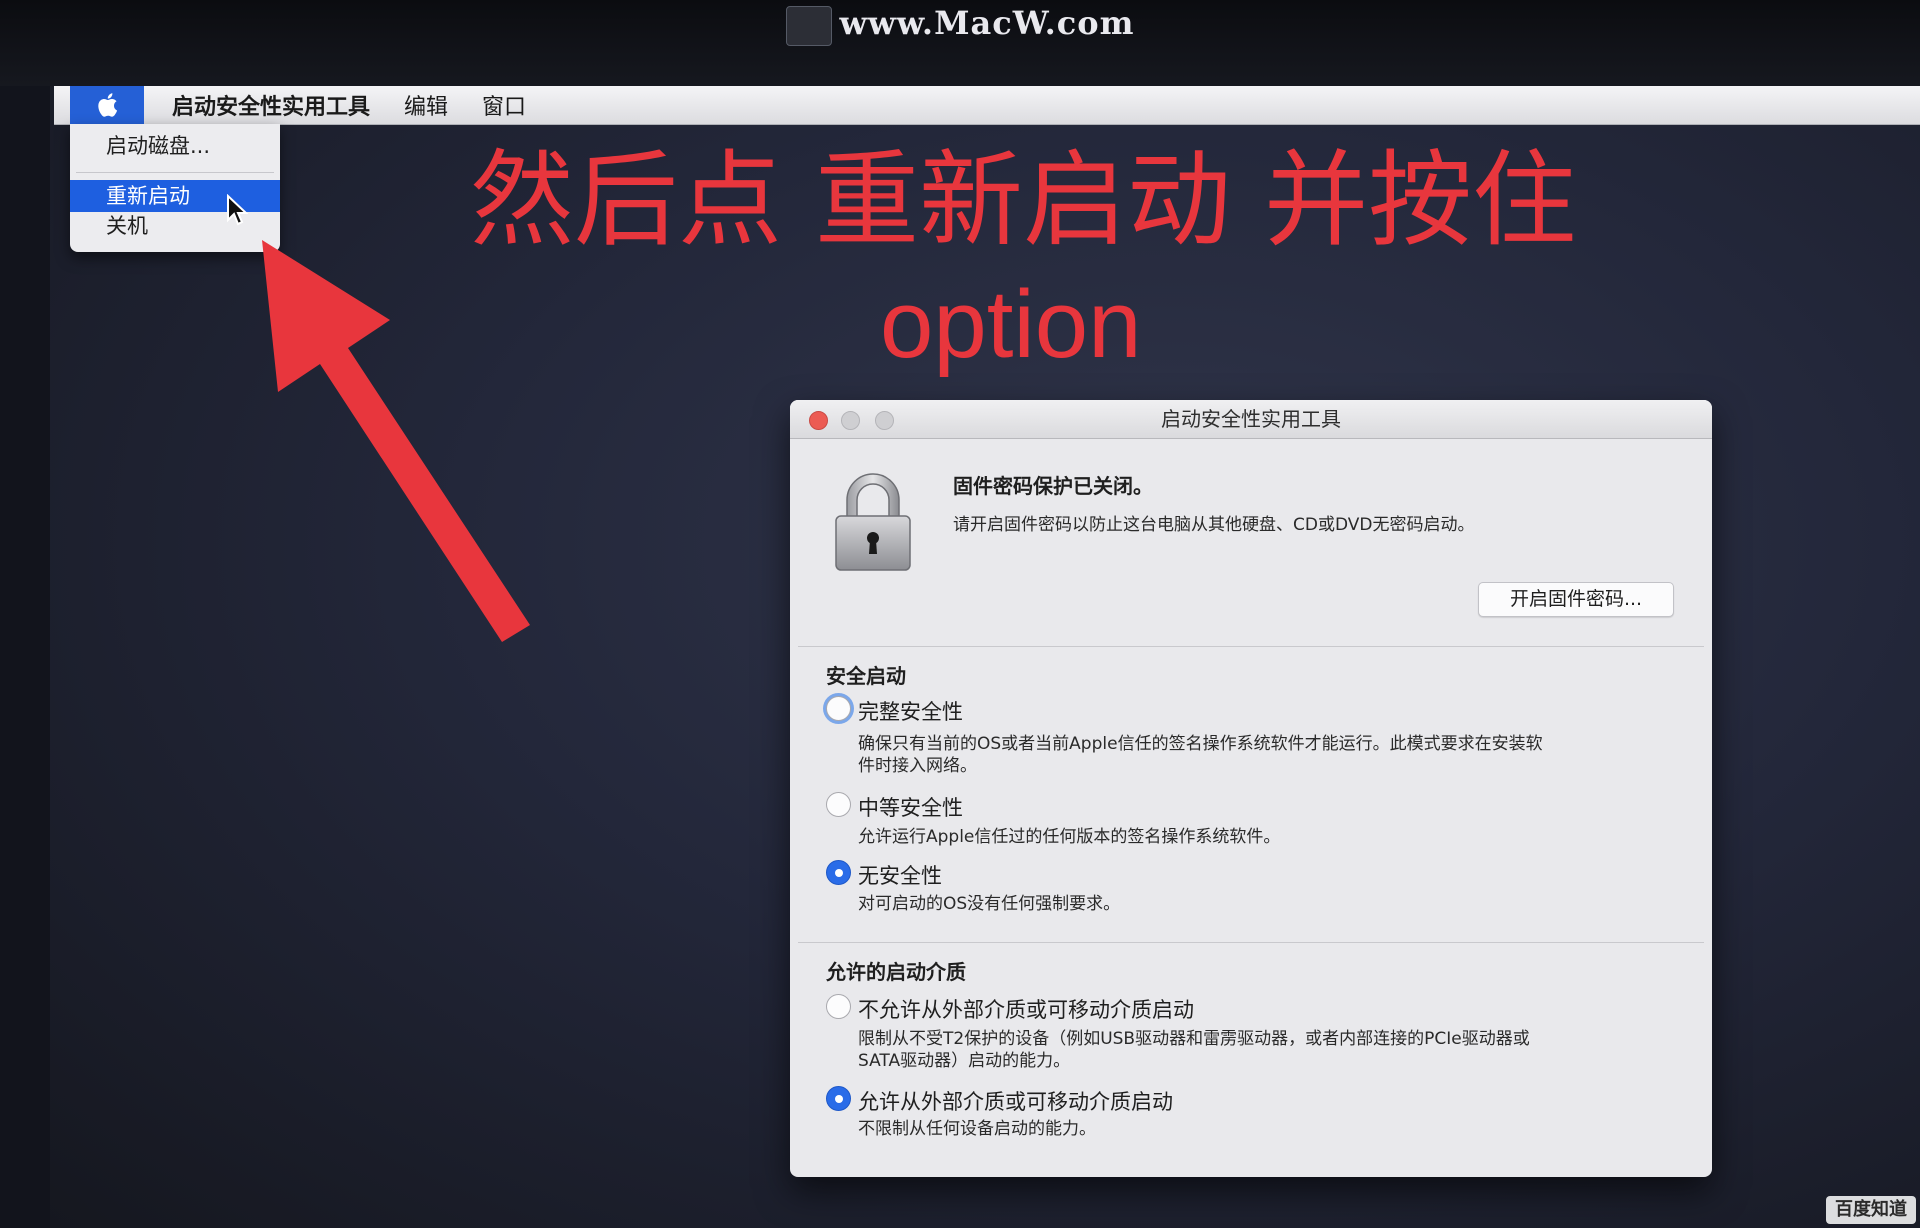 The width and height of the screenshot is (1920, 1228). What do you see at coordinates (1069, 837) in the screenshot?
I see `option-medium-security-desc: 允许运行Apple信任过的任何版本的签名操作系统软件。` at bounding box center [1069, 837].